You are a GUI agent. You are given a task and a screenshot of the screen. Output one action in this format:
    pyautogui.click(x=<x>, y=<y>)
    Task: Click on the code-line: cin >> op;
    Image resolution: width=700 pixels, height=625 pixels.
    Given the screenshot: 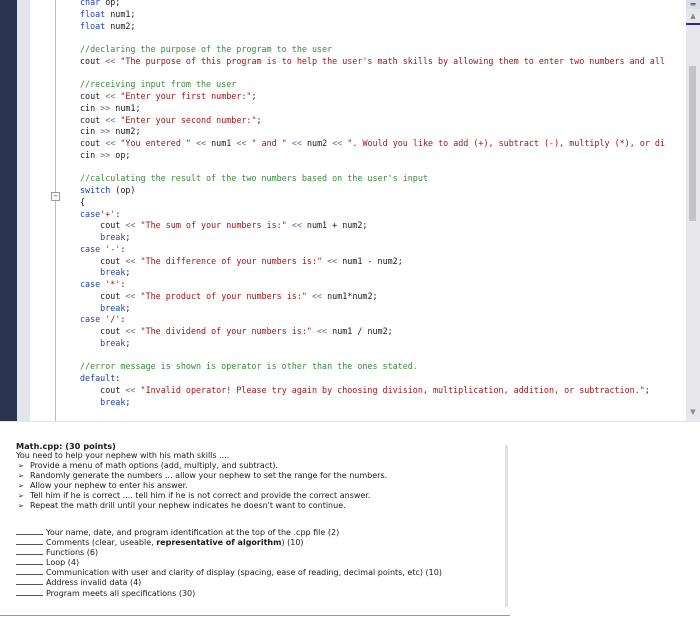 What is the action you would take?
    pyautogui.click(x=372, y=156)
    